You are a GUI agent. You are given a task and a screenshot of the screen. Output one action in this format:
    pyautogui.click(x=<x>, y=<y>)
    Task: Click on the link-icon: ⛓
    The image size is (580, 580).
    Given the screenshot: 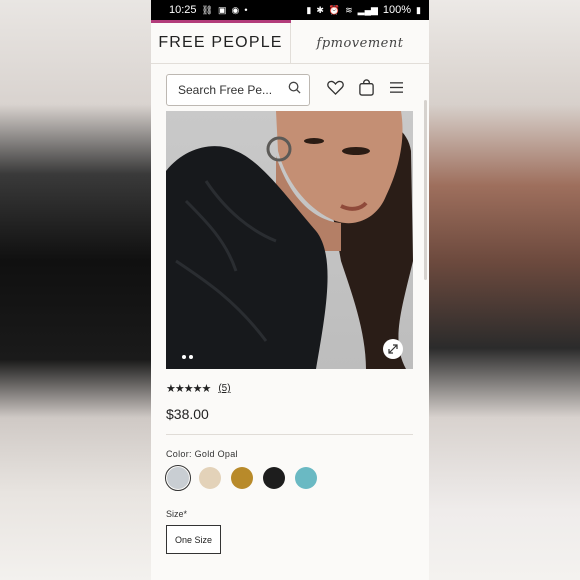 What is the action you would take?
    pyautogui.click(x=207, y=9)
    